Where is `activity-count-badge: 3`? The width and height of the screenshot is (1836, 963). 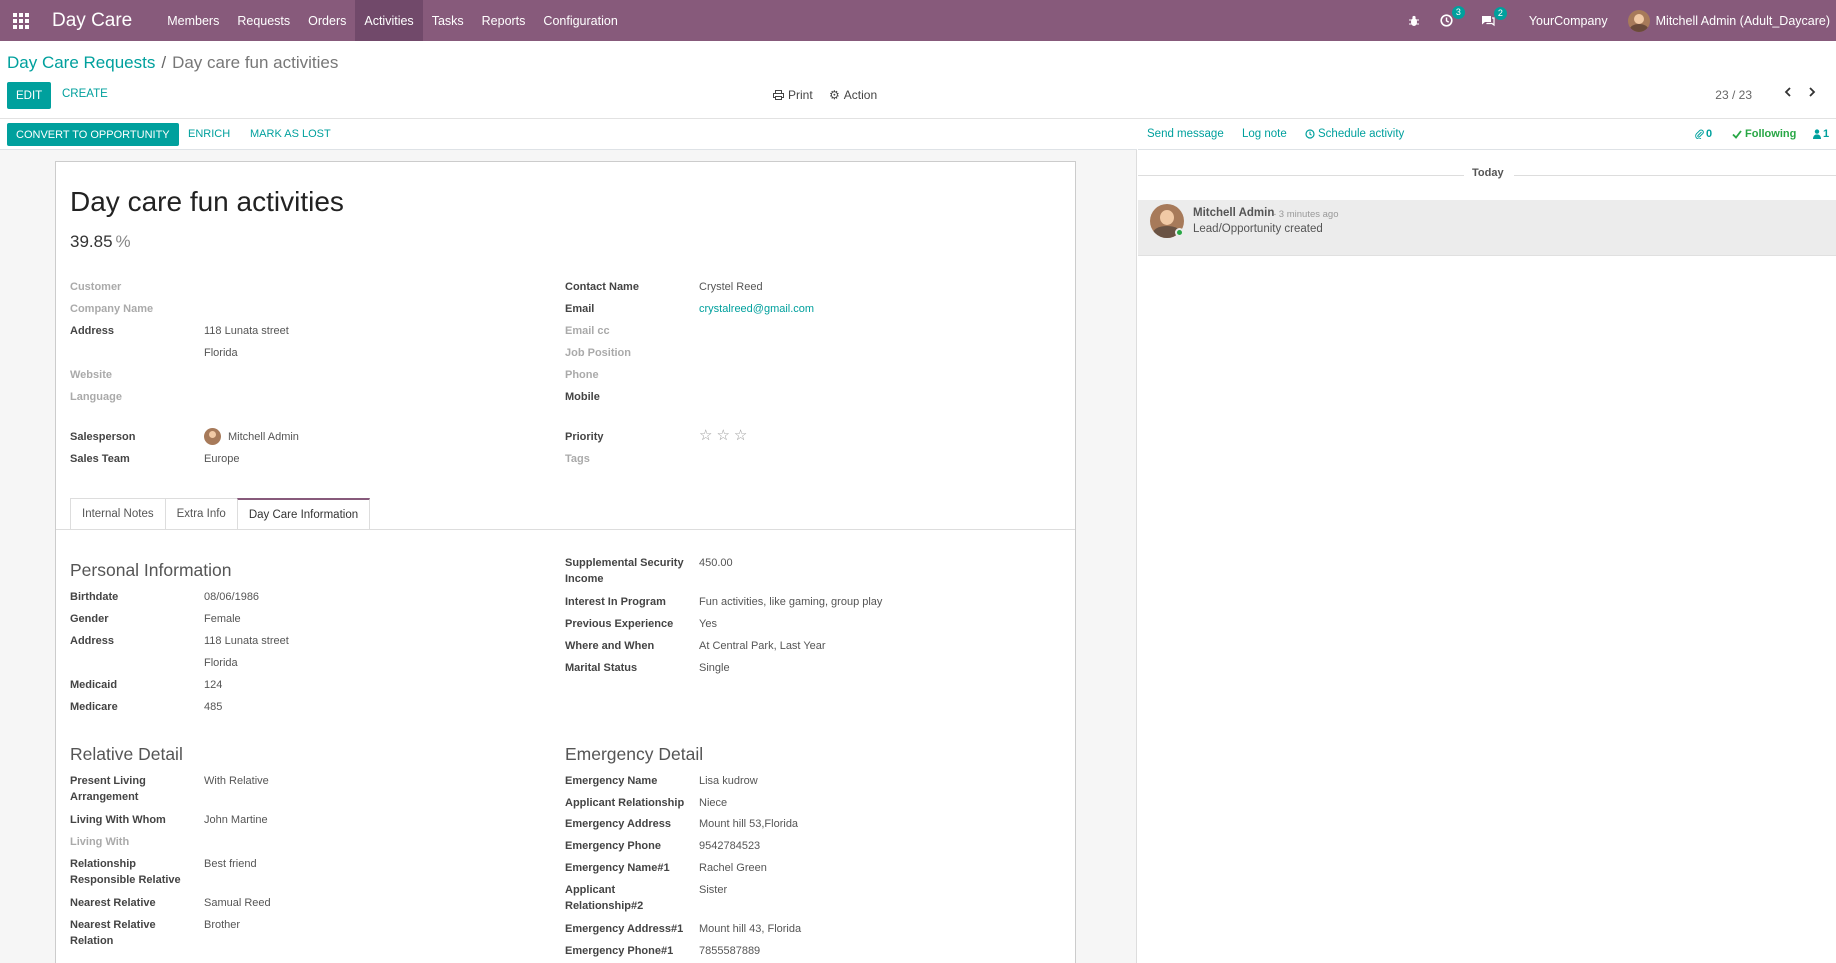
activity-count-badge: 3 is located at coordinates (1458, 12).